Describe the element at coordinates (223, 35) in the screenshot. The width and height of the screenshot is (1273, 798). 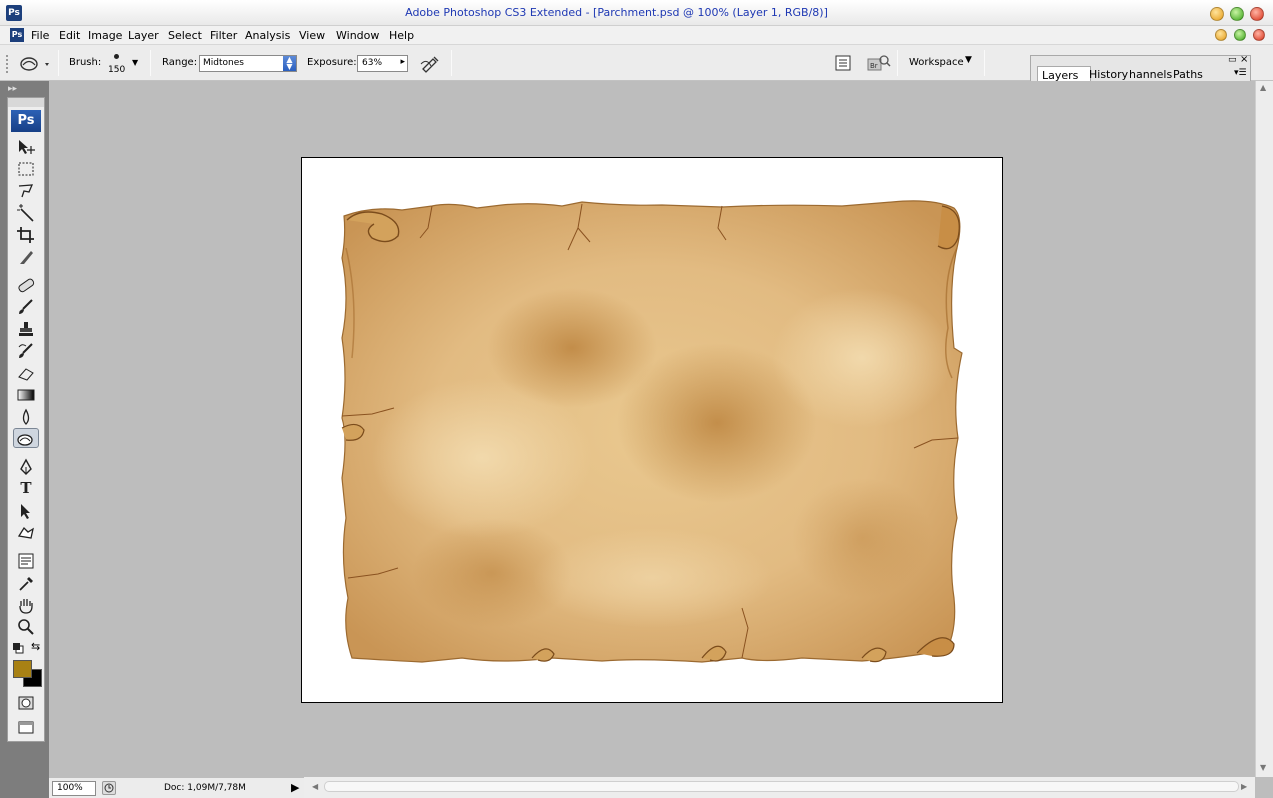
I see `menu-filter: Filter` at that location.